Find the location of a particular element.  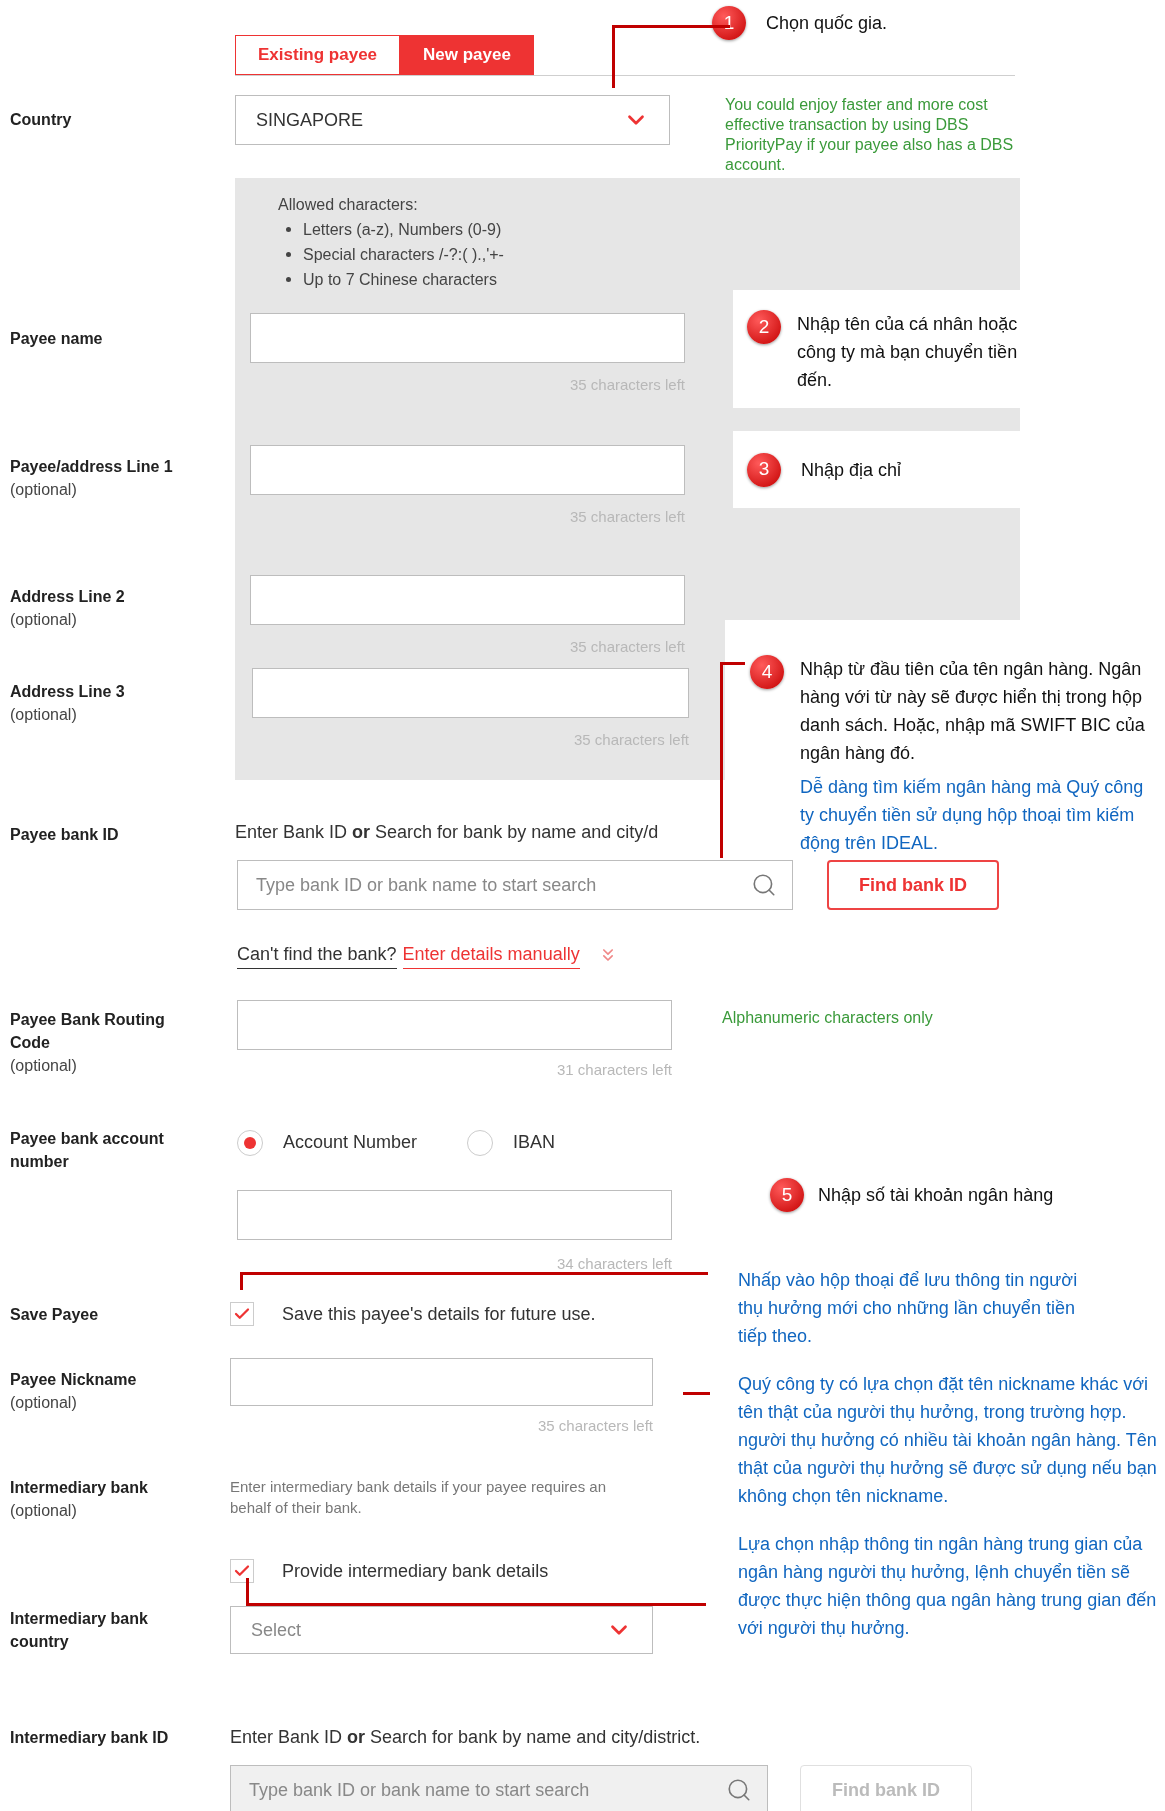

allowed-character-rule: Special characters /-?:( ).,'+- is located at coordinates (403, 255).